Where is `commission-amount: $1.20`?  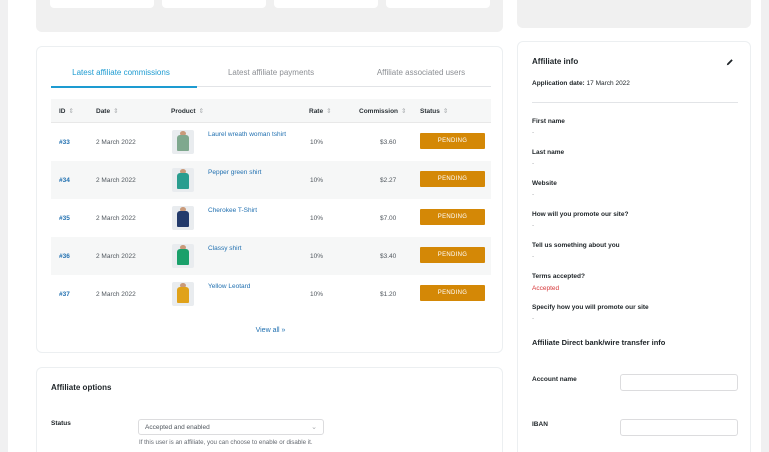
commission-amount: $1.20 is located at coordinates (388, 294).